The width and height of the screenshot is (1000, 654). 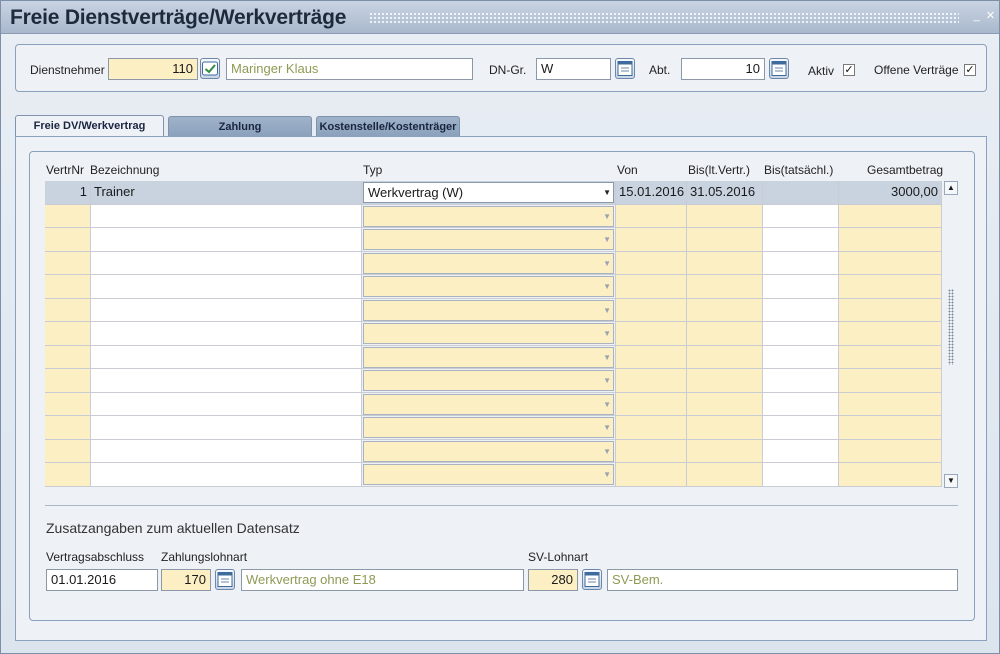 I want to click on scroll-up-icon: ▲, so click(x=951, y=188).